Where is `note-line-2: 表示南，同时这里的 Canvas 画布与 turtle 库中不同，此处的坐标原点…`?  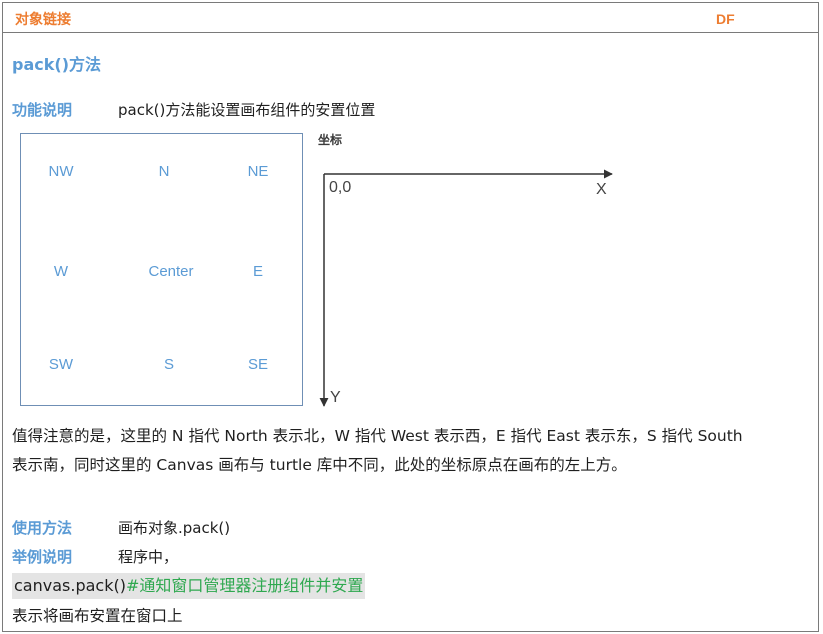 note-line-2: 表示南，同时这里的 Canvas 画布与 turtle 库中不同，此处的坐标原点… is located at coordinates (319, 465).